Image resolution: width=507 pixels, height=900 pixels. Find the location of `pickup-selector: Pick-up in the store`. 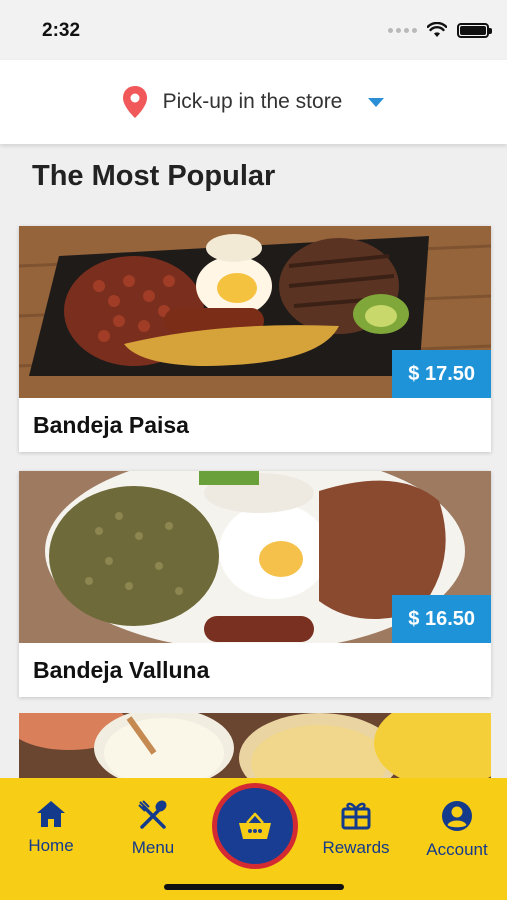

pickup-selector: Pick-up in the store is located at coordinates (253, 102).